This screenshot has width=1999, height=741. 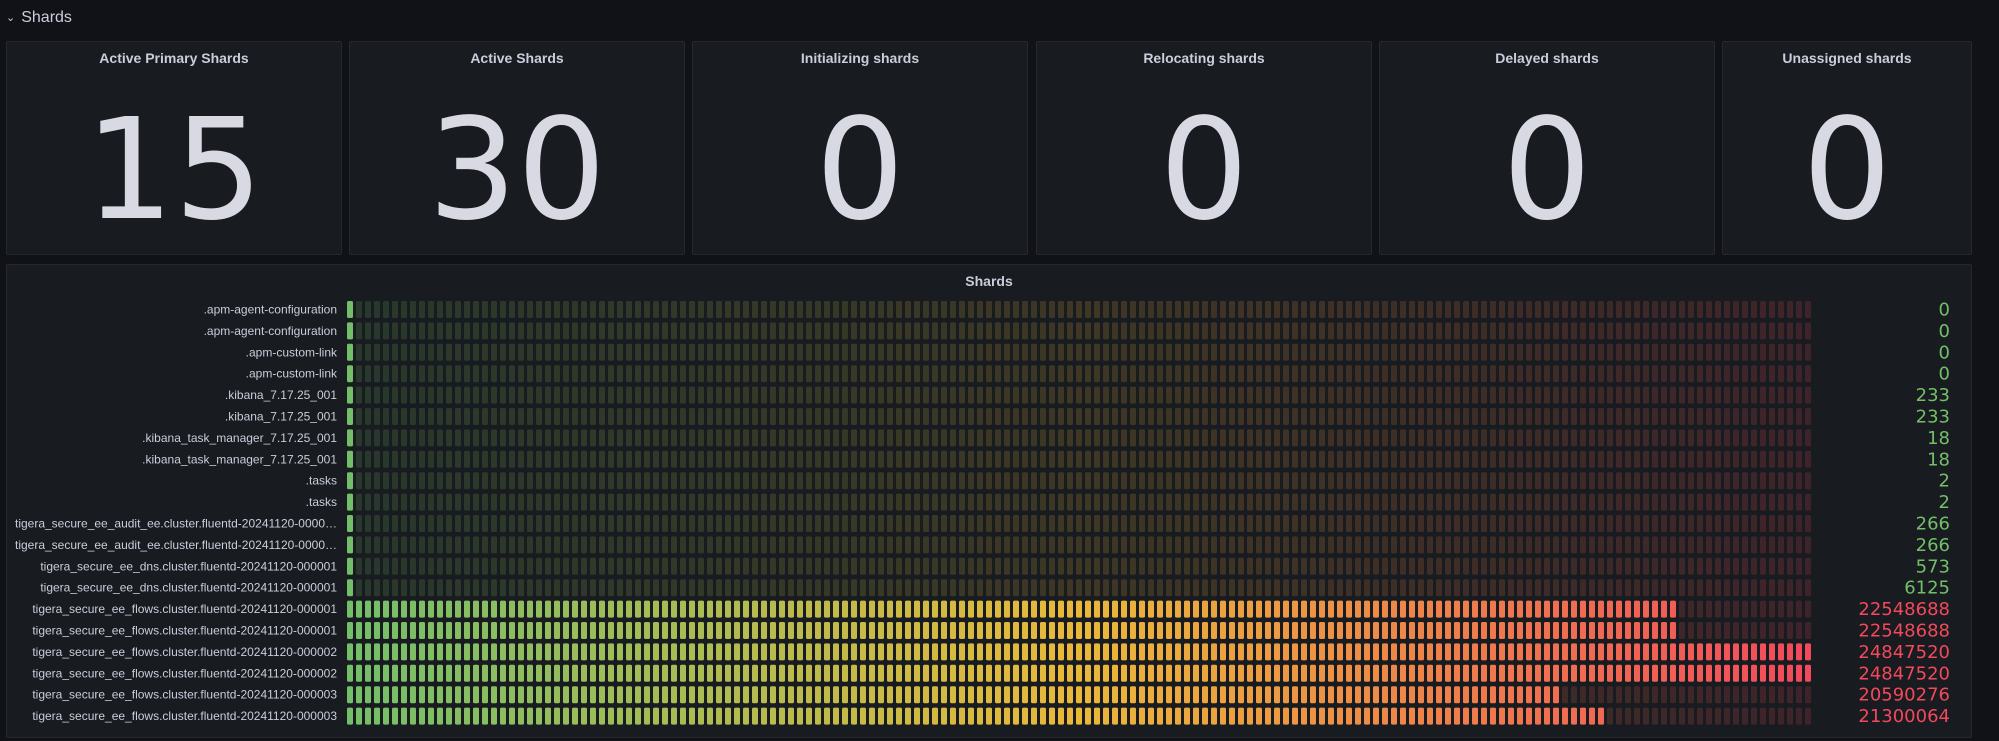 I want to click on stat-panel-relocating-shards: Relocating shards 0, so click(x=1204, y=148).